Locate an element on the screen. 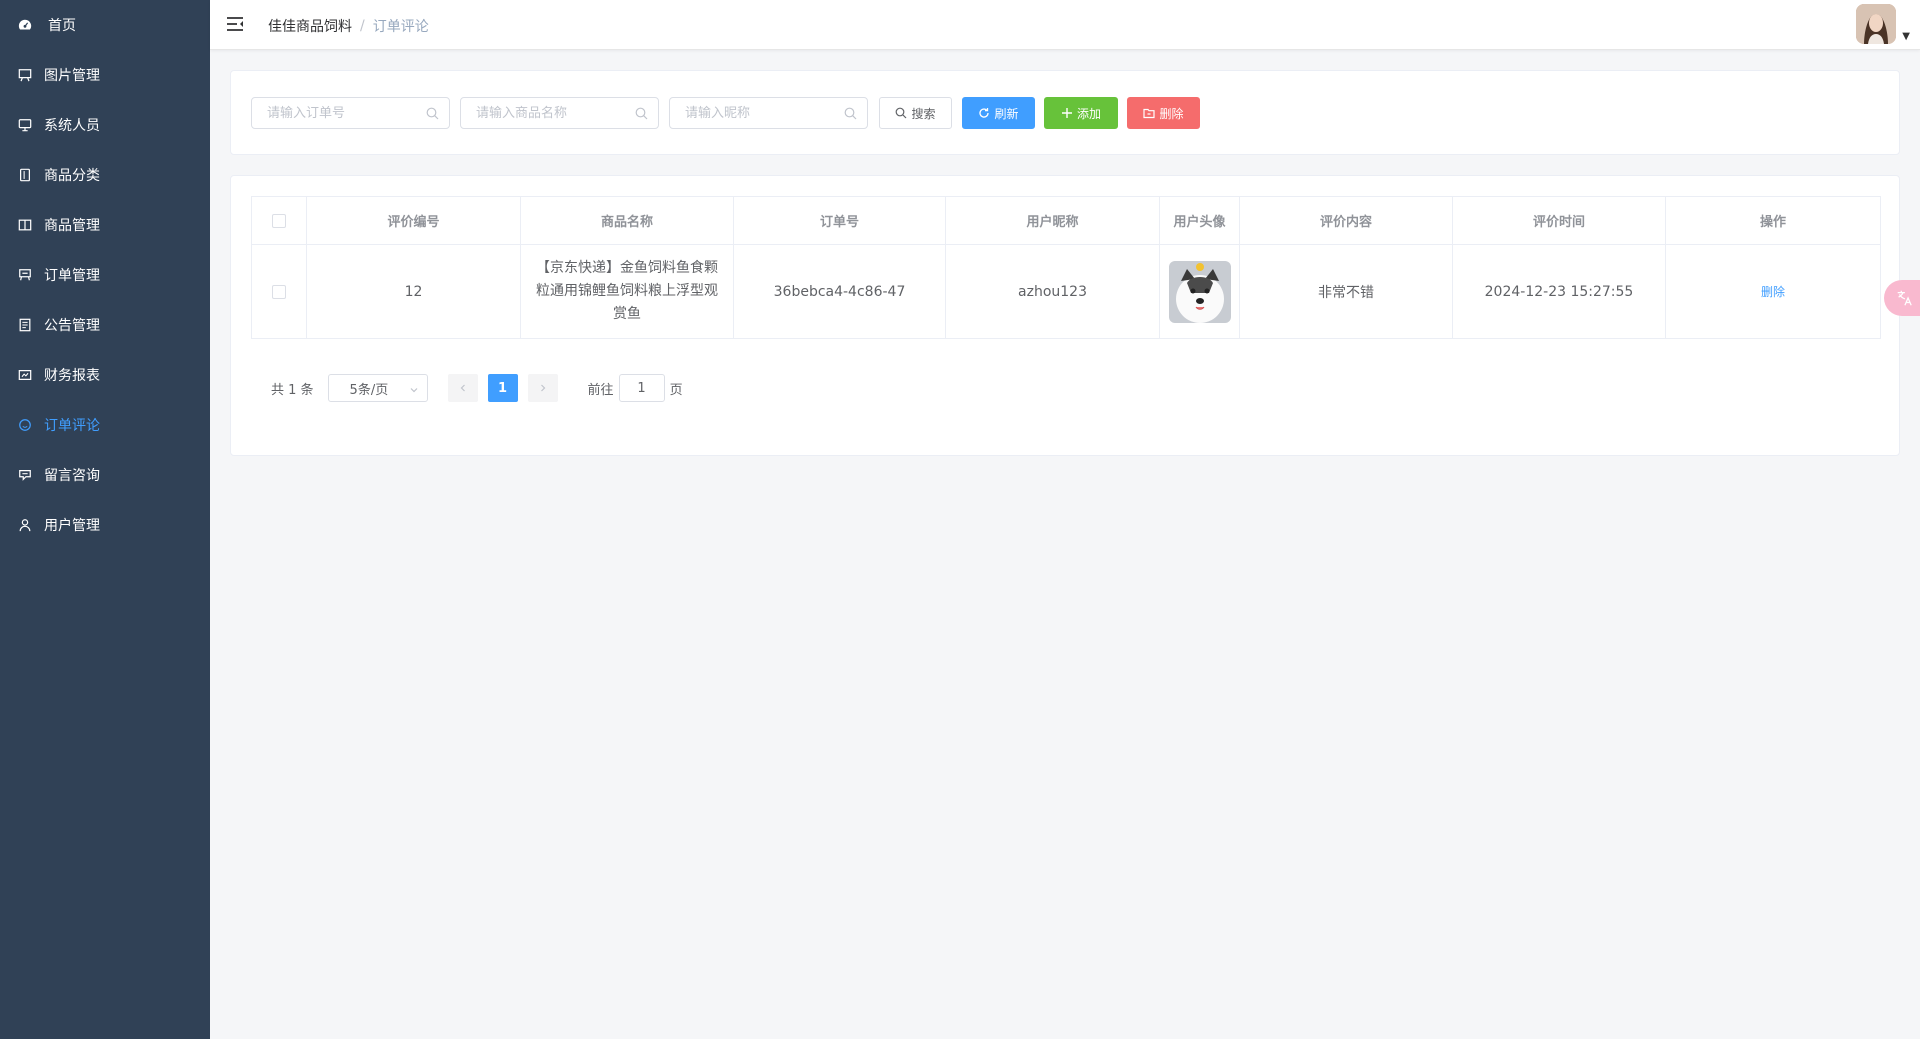 The image size is (1920, 1039). translate-floating-button is located at coordinates (1902, 298).